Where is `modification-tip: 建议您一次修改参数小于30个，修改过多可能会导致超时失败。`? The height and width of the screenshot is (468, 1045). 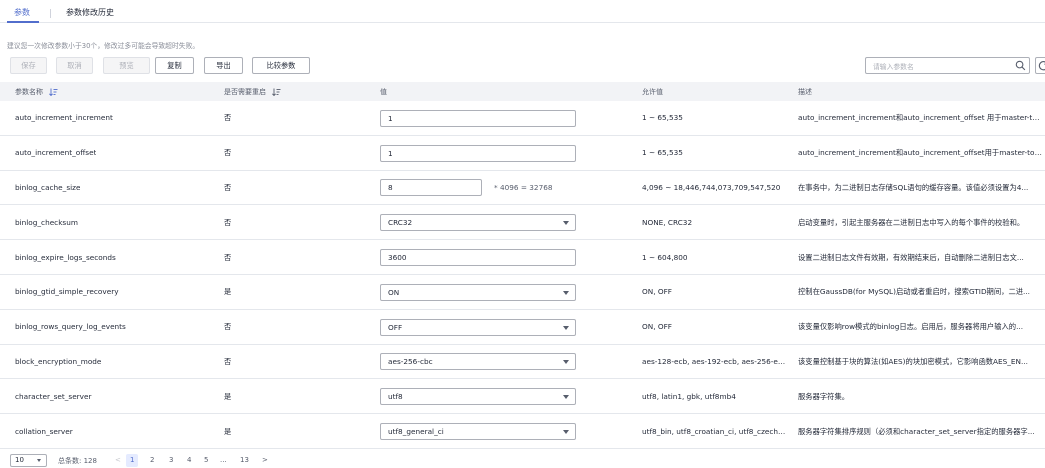
modification-tip: 建议您一次修改参数小于30个，修改过多可能会导致超时失败。 is located at coordinates (103, 46).